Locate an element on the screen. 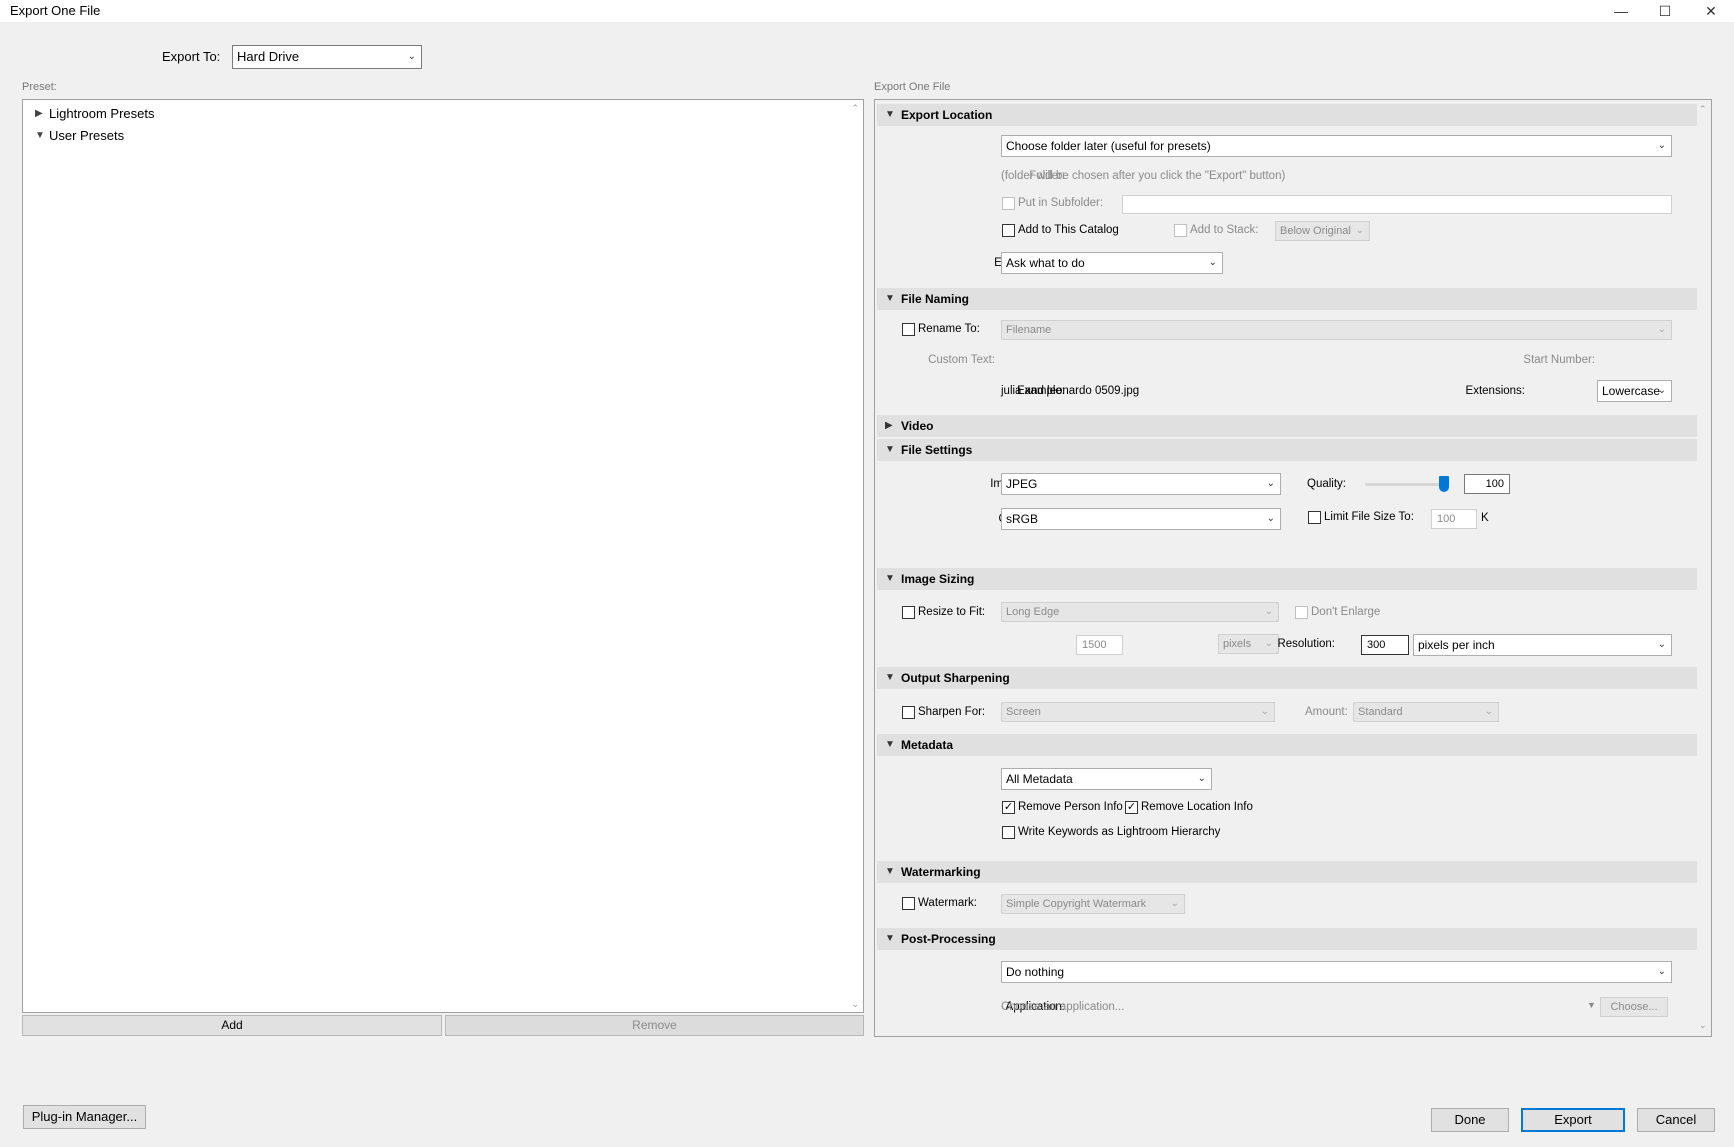 This screenshot has height=1147, width=1734. application-dropdown-icon: ▼ is located at coordinates (1591, 1005).